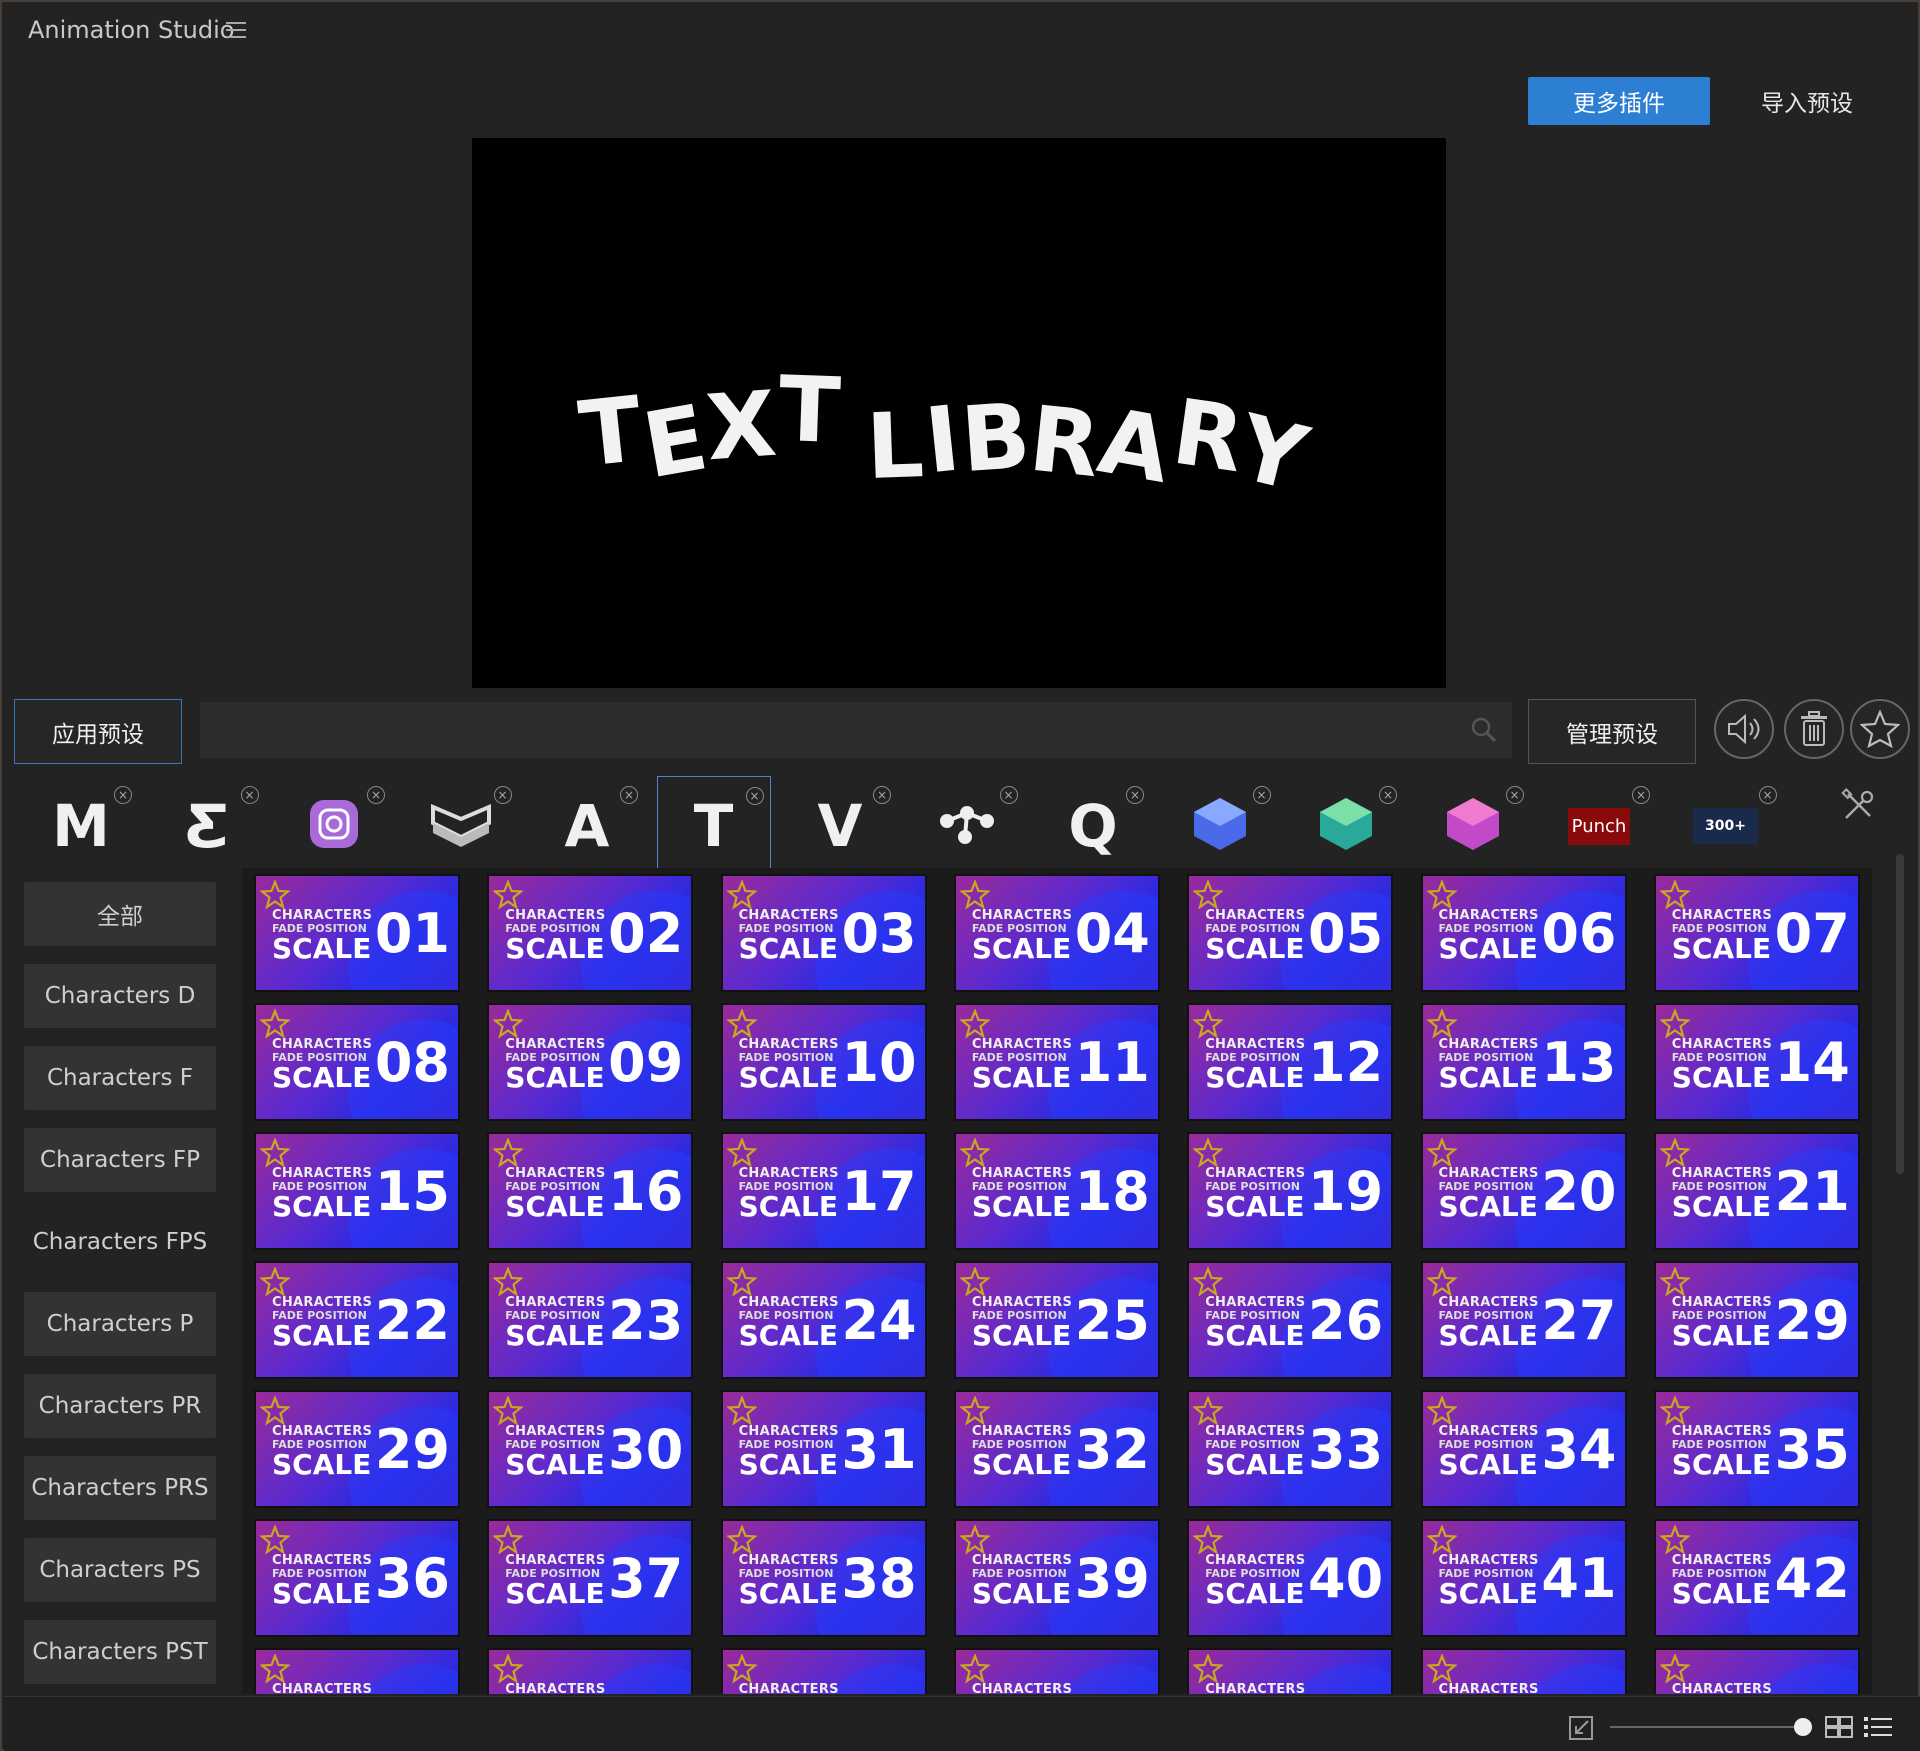 Image resolution: width=1920 pixels, height=1751 pixels. What do you see at coordinates (1290, 1578) in the screenshot?
I see `preset-tile: CHARACTERS FADE POSITION SCALE 40` at bounding box center [1290, 1578].